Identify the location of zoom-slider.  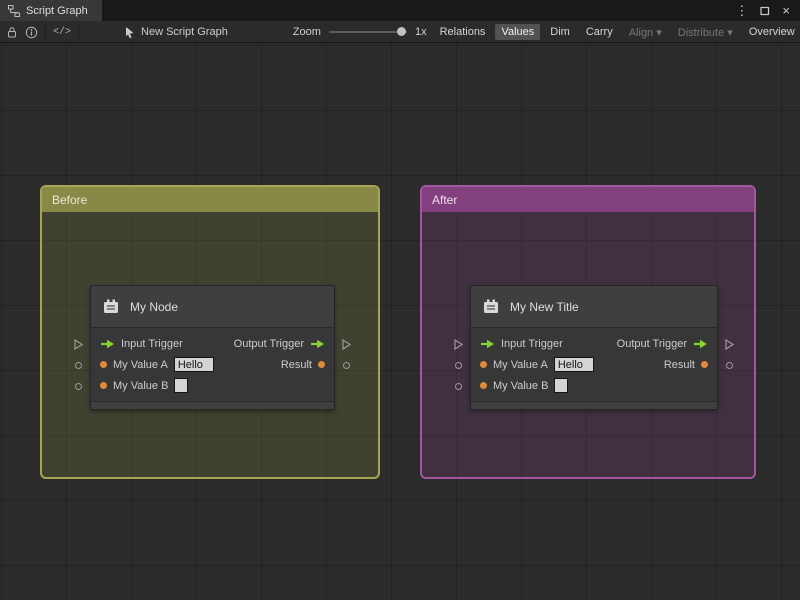
(367, 31).